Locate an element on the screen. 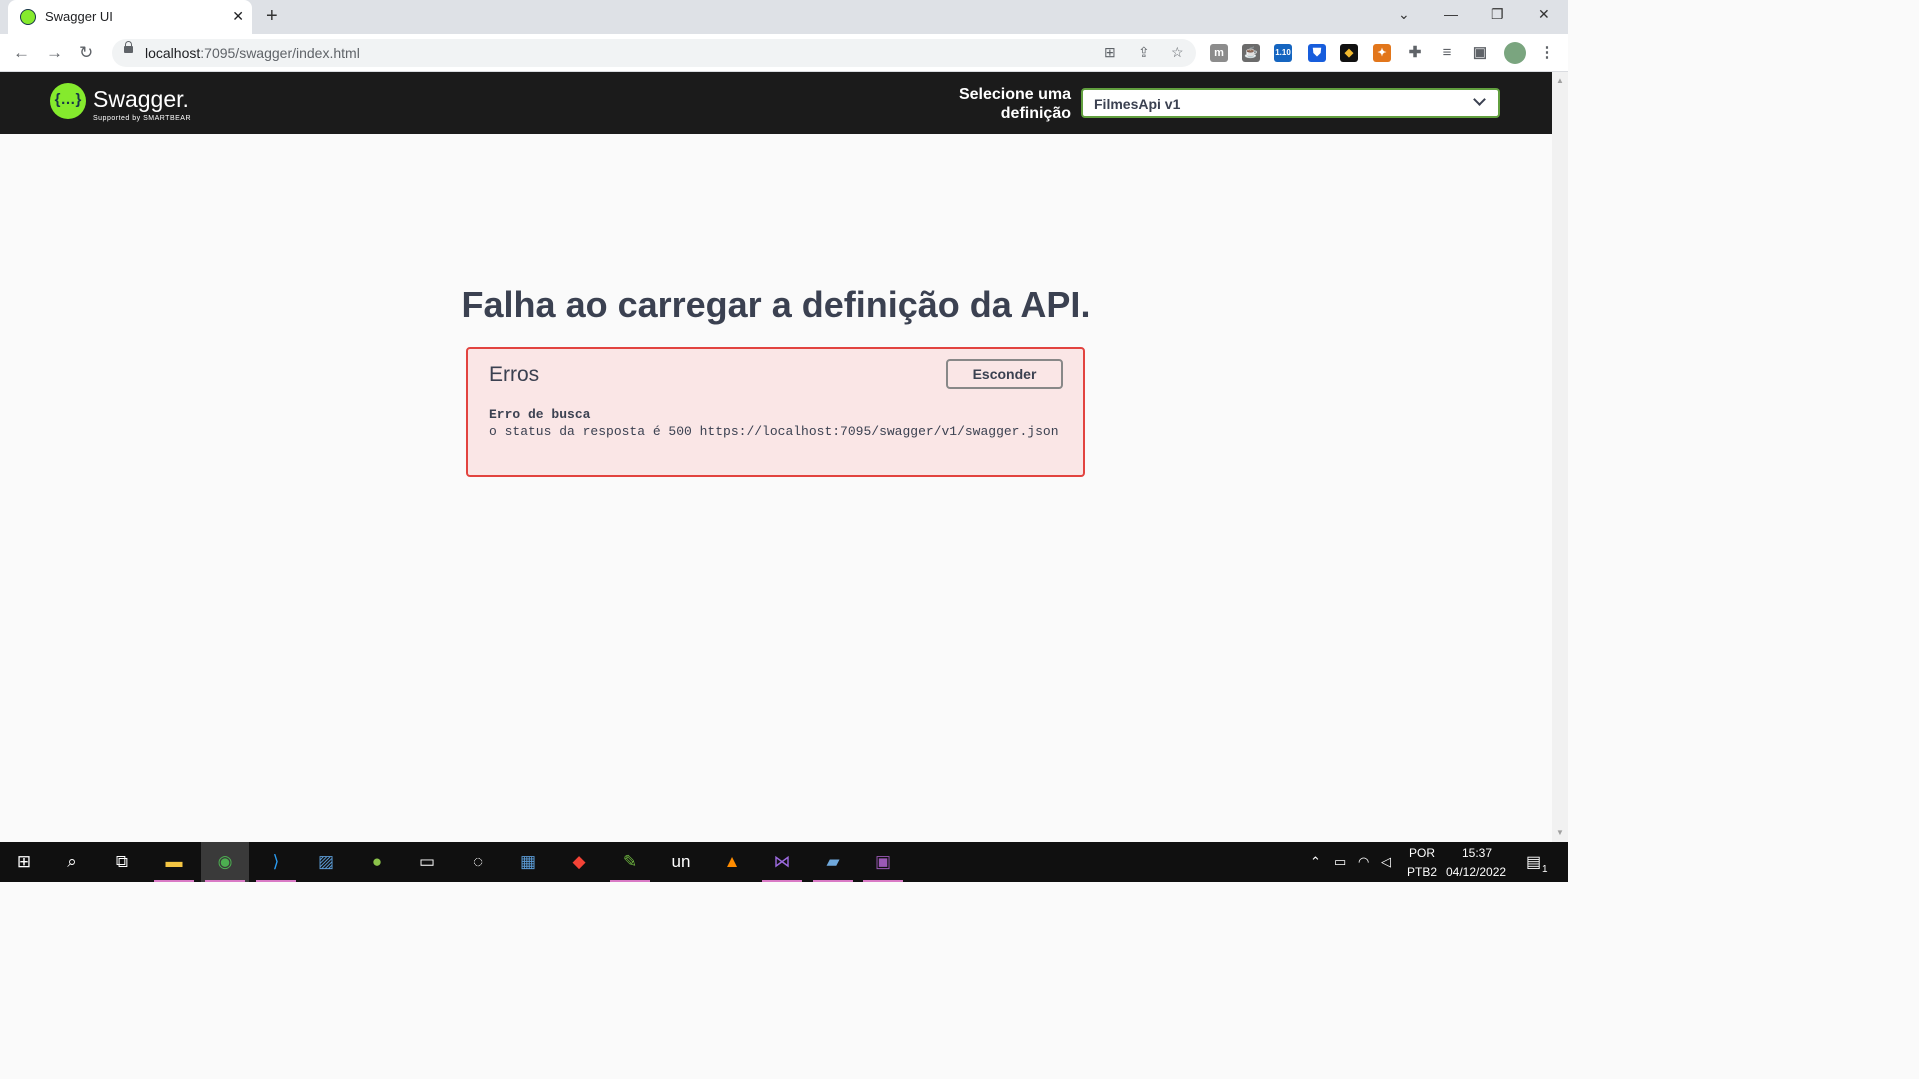 The image size is (1919, 1079). errors-heading: Erros is located at coordinates (514, 374).